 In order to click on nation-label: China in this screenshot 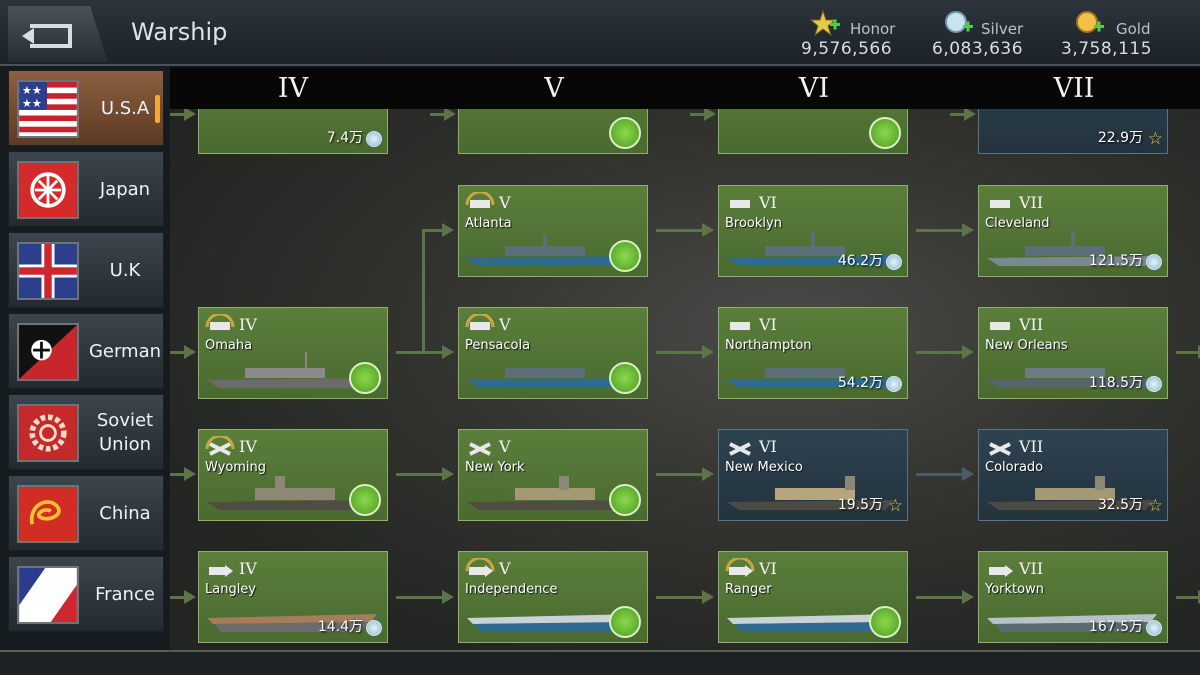, I will do `click(125, 513)`.